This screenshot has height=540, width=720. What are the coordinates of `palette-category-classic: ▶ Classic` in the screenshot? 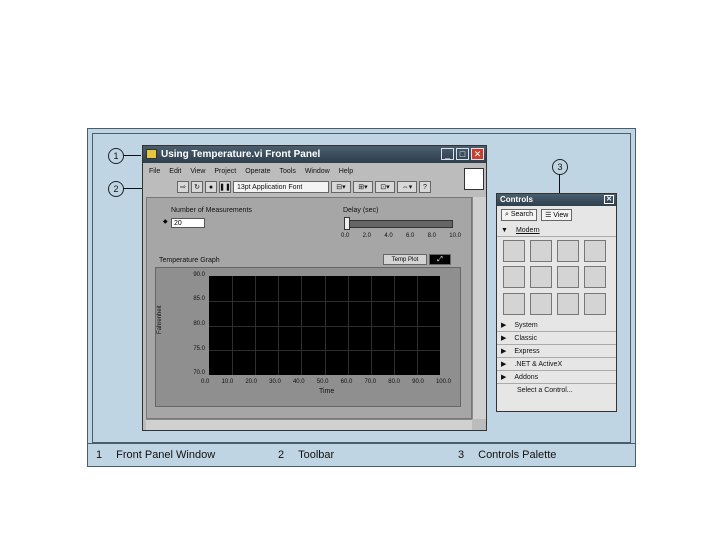 It's located at (556, 338).